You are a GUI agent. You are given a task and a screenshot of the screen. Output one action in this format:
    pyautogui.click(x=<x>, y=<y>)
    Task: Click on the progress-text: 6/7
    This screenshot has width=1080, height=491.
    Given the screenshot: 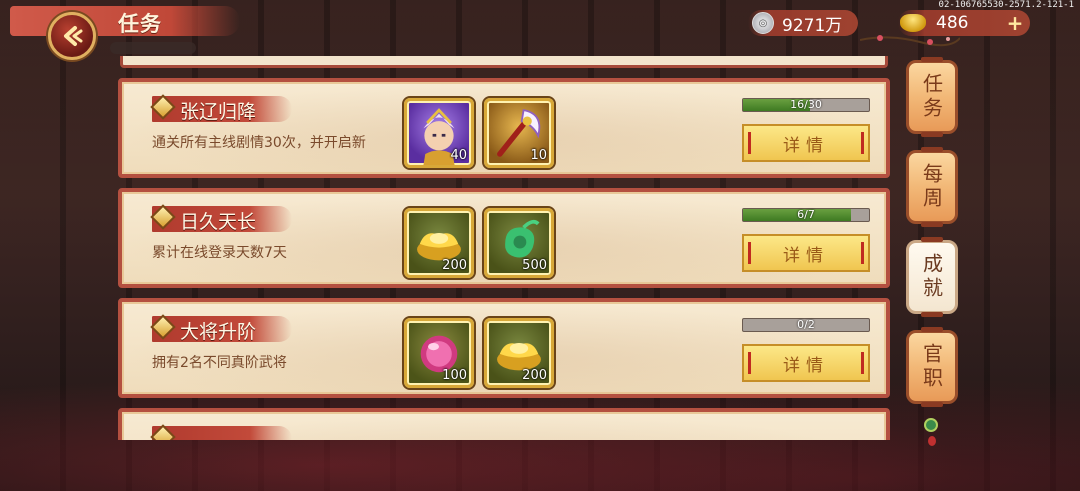 What is the action you would take?
    pyautogui.click(x=806, y=214)
    